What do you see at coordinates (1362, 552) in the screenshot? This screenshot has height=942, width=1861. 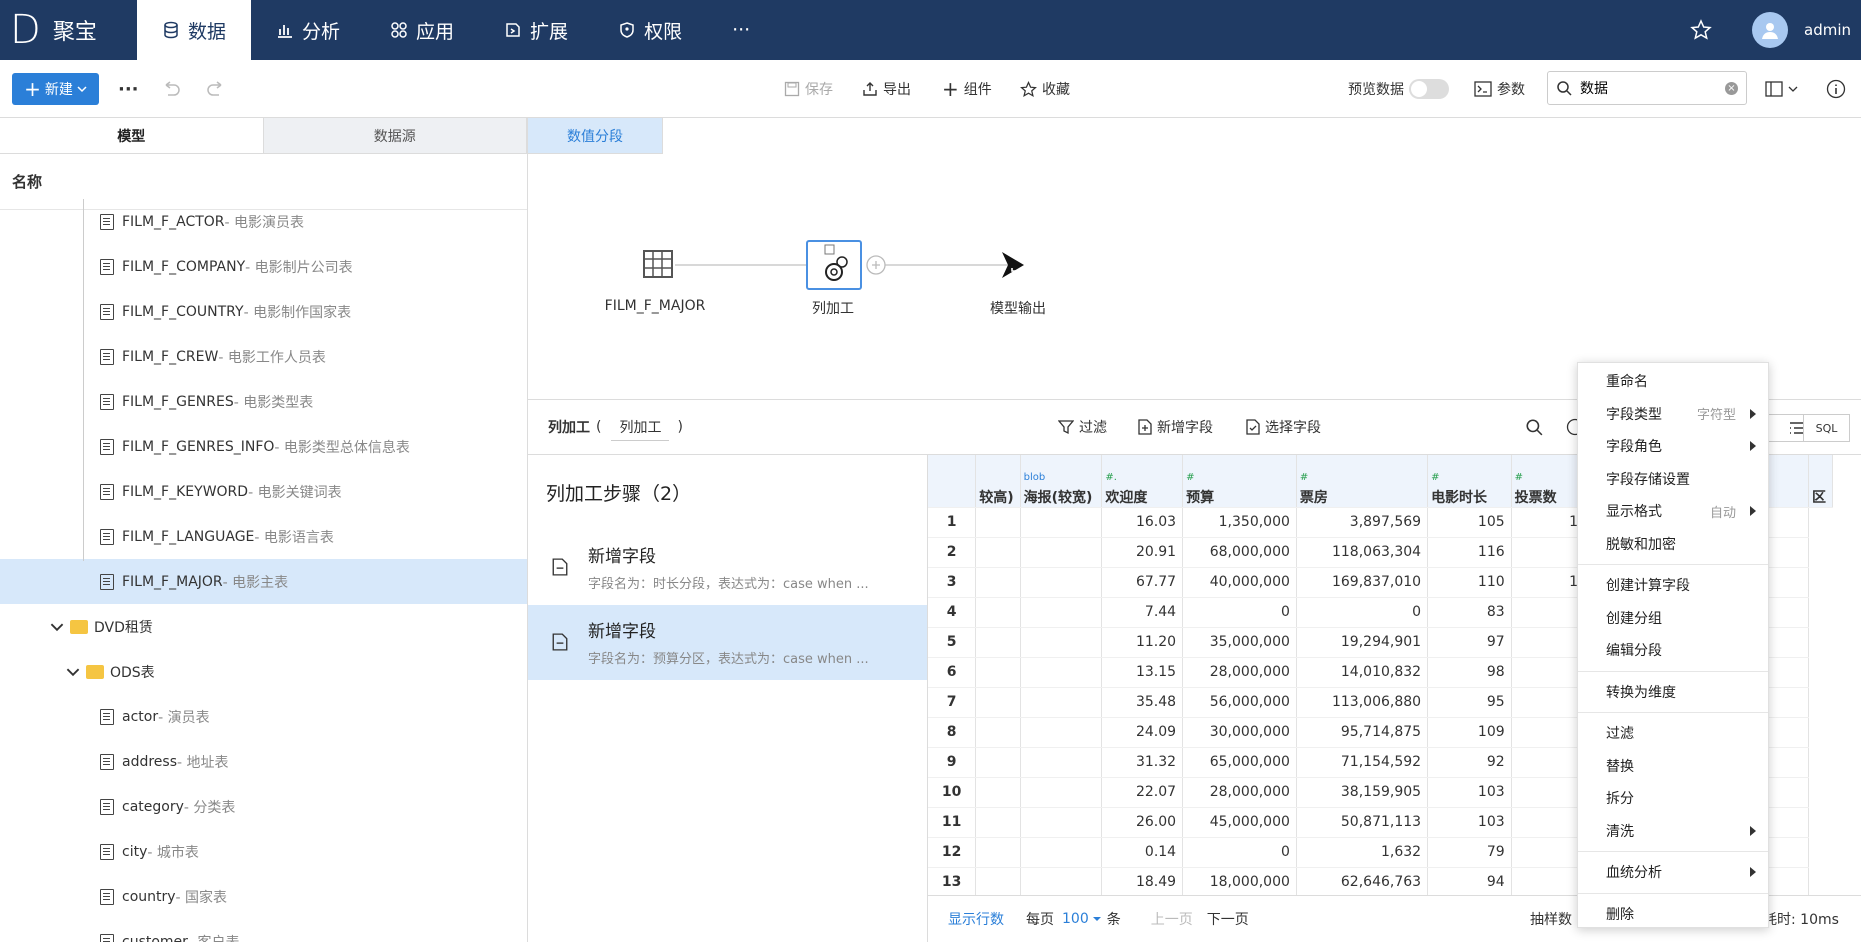 I see `table-cell: 118,063,304` at bounding box center [1362, 552].